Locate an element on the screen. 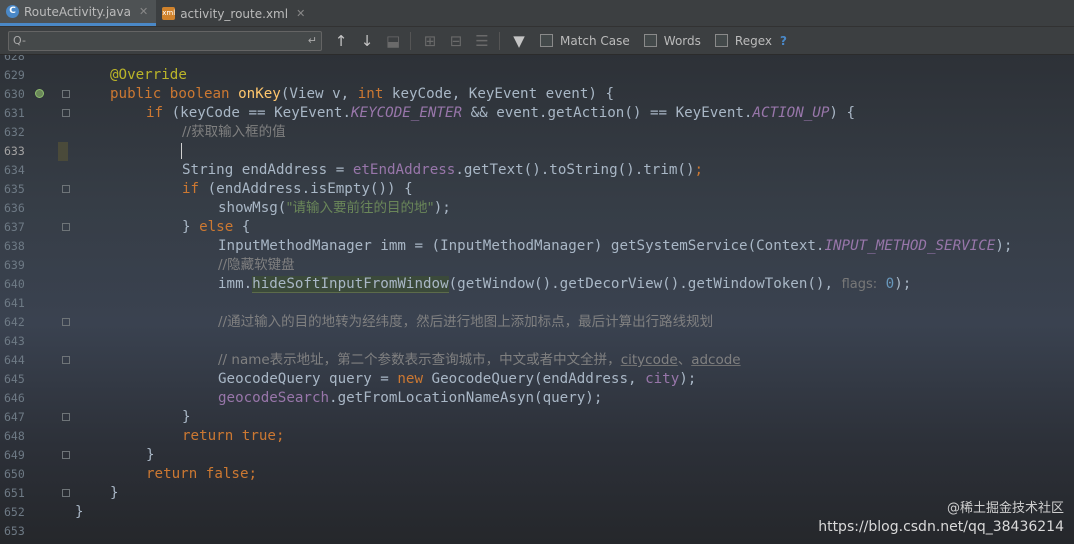  comment: // name表示地址，第二个参数表示查询城市，中文或者中文全拼， is located at coordinates (419, 360).